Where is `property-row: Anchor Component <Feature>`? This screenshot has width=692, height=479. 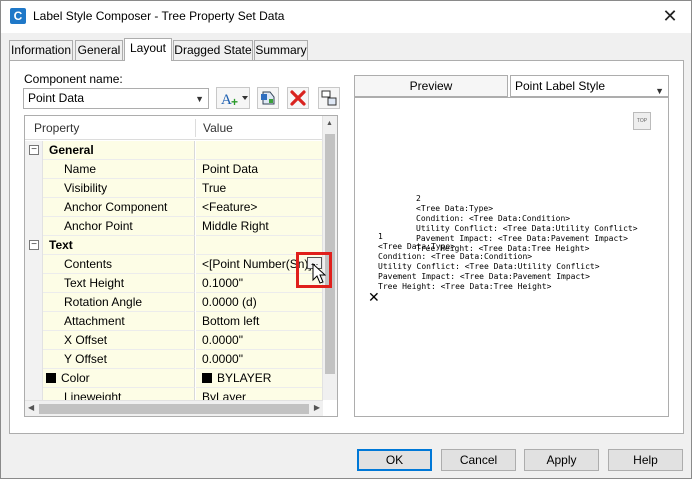
property-row: Anchor Component <Feature> is located at coordinates (174, 207).